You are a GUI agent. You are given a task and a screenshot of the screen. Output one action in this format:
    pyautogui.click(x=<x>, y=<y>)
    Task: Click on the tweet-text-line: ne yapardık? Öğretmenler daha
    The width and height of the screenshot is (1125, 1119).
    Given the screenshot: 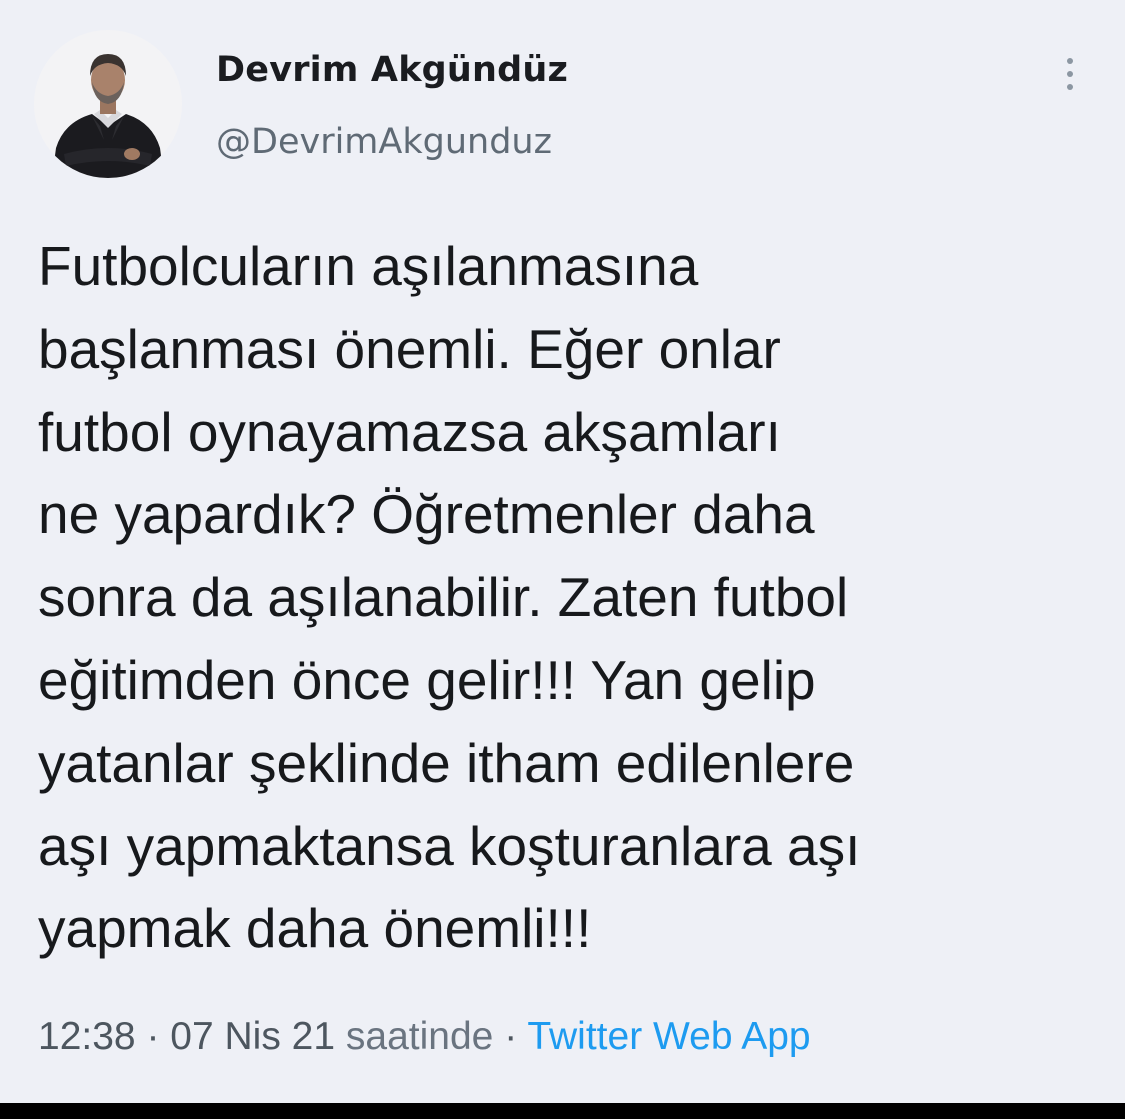 What is the action you would take?
    pyautogui.click(x=426, y=514)
    